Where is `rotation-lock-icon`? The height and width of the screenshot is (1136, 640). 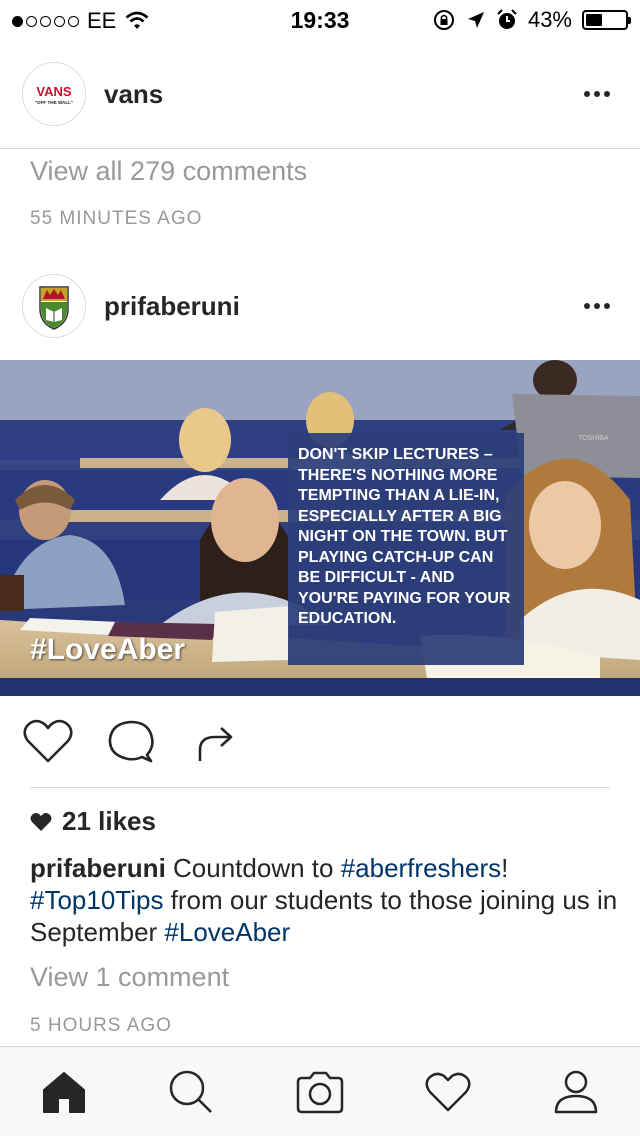
rotation-lock-icon is located at coordinates (443, 20).